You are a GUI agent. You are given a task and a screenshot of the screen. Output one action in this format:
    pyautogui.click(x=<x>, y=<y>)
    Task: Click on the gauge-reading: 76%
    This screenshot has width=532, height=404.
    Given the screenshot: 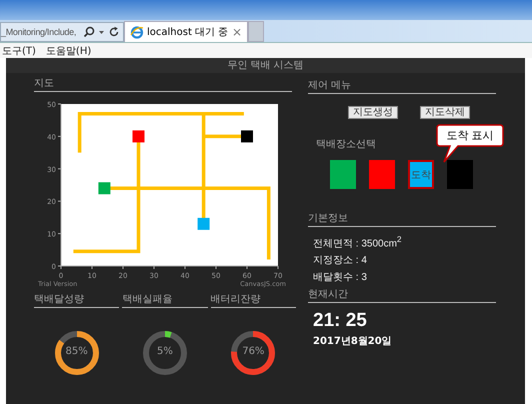 What is the action you would take?
    pyautogui.click(x=253, y=351)
    